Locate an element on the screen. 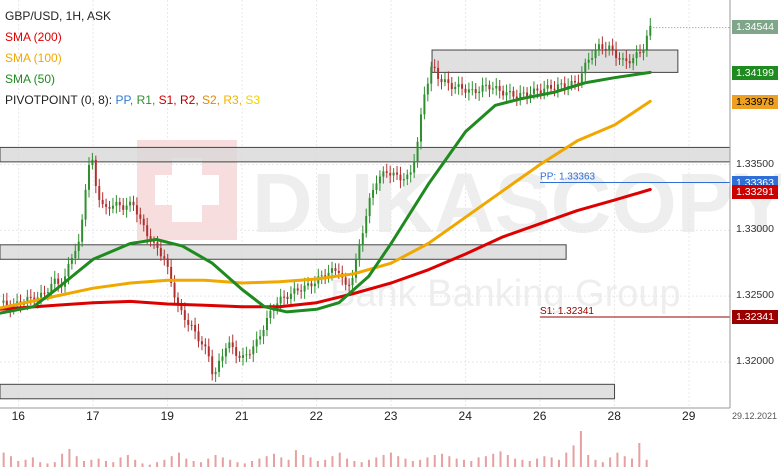 The width and height of the screenshot is (781, 467). pivot-label-1: S1: 1.32341 is located at coordinates (567, 311).